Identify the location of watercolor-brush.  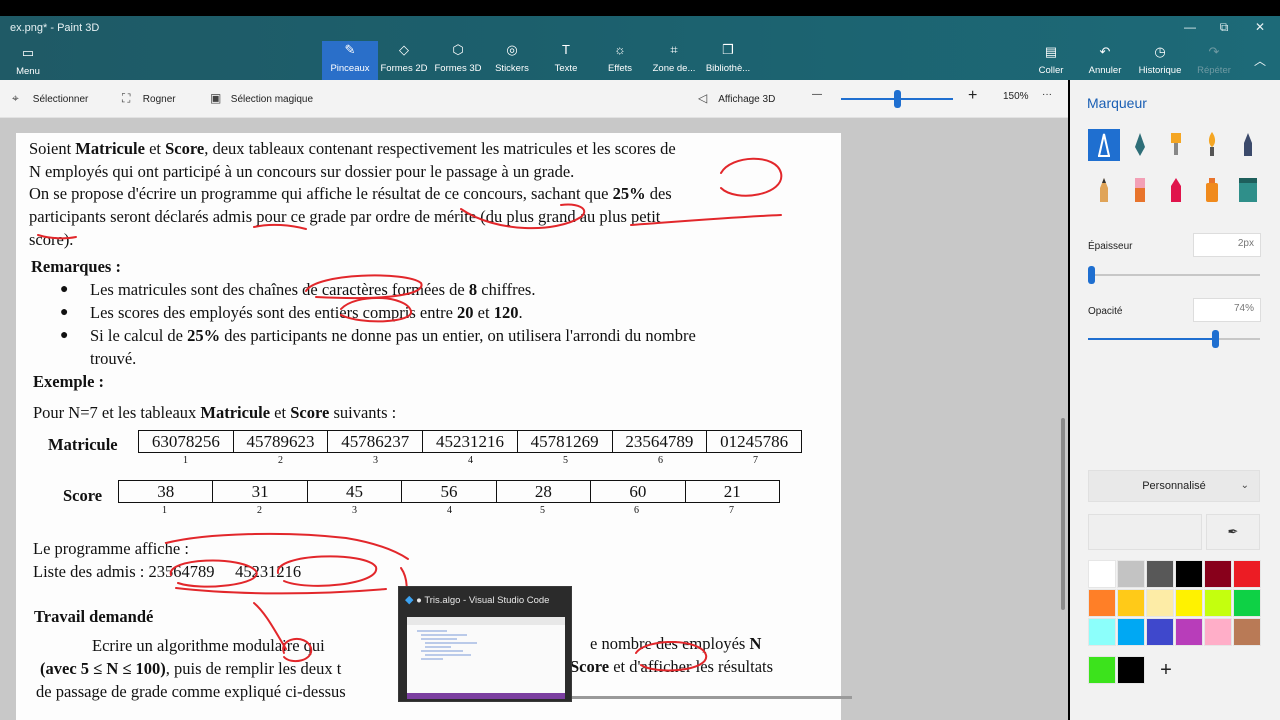
(1212, 145).